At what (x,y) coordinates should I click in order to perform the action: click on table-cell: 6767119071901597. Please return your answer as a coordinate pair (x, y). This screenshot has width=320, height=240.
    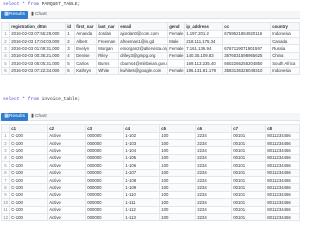
    Looking at the image, I should click on (246, 48).